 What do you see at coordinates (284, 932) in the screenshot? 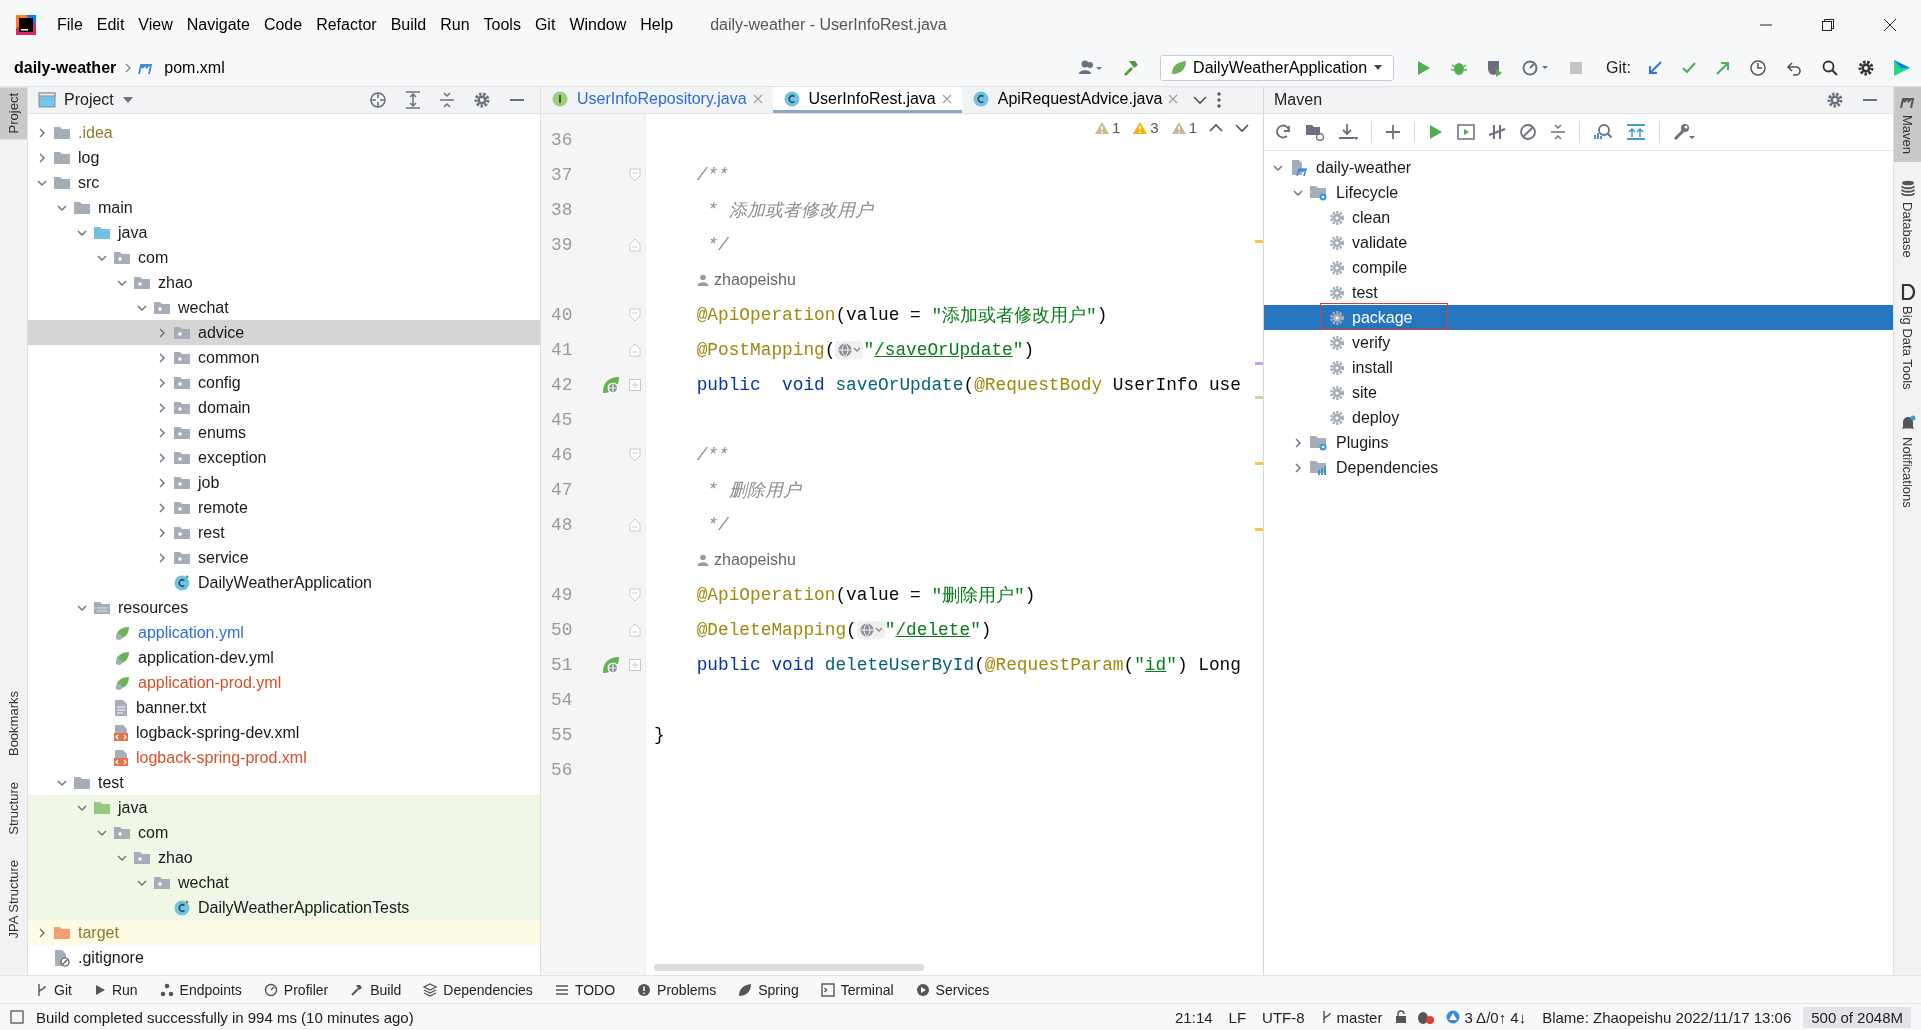
I see `tree-item: target` at bounding box center [284, 932].